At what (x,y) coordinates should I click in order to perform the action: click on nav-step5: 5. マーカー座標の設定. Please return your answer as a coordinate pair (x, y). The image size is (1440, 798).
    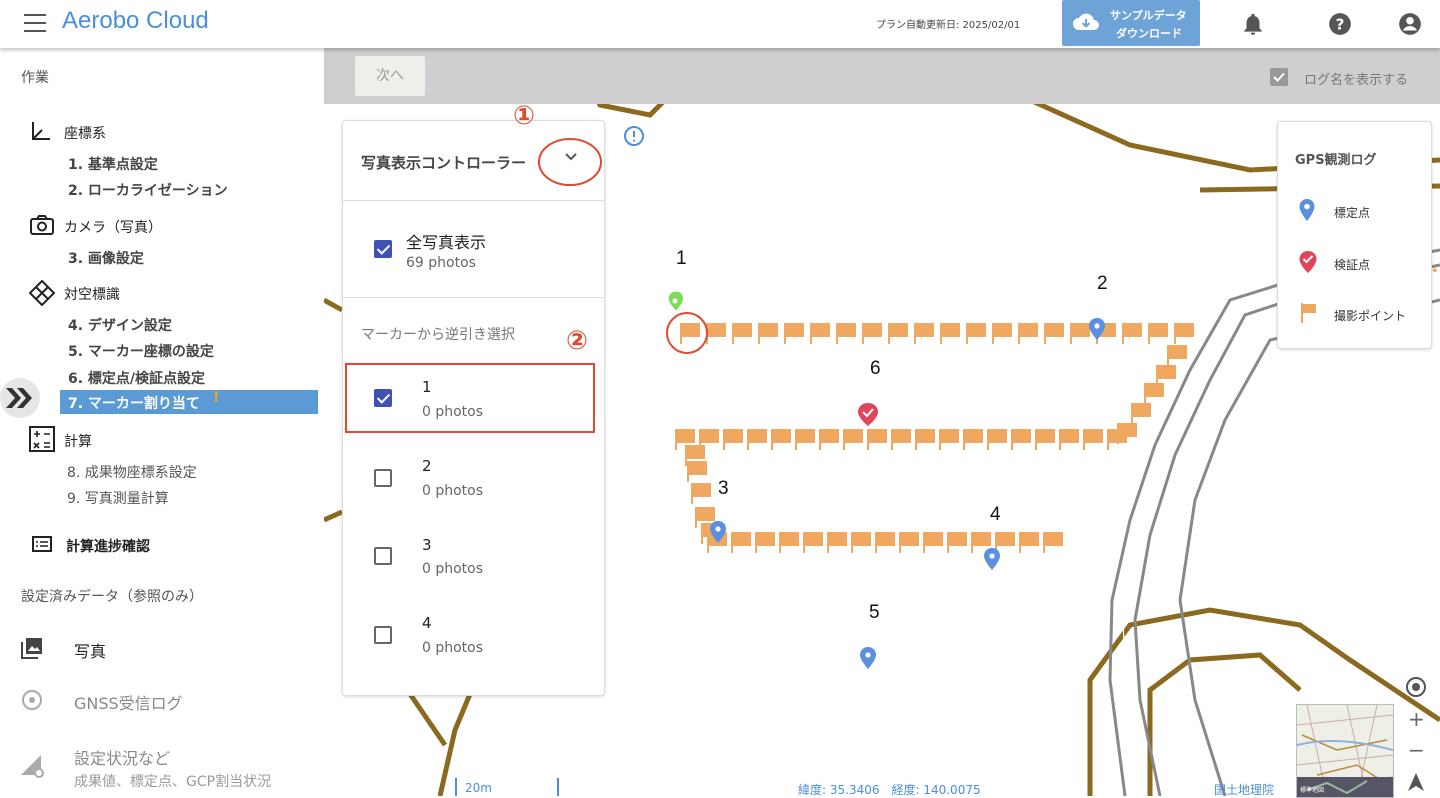
    Looking at the image, I should click on (141, 351).